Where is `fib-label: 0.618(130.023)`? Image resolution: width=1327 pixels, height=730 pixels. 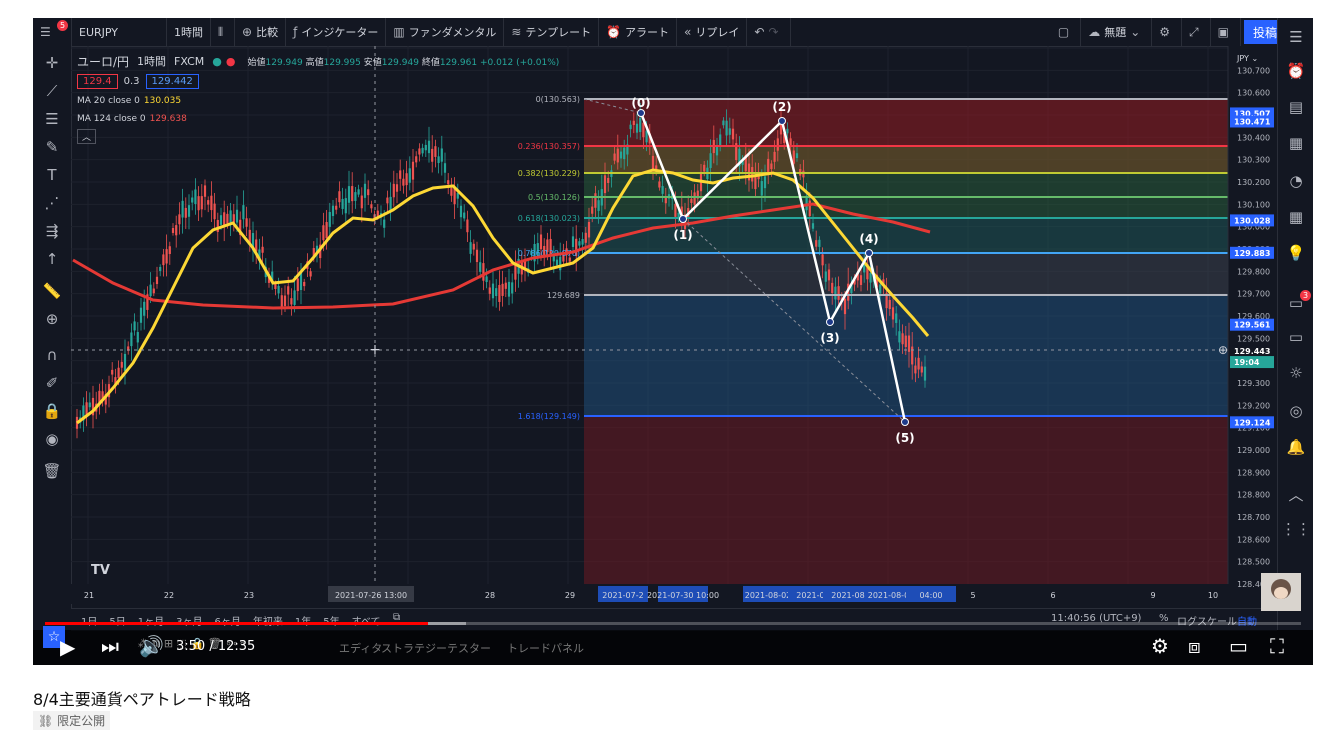
fib-label: 0.618(130.023) is located at coordinates (549, 218).